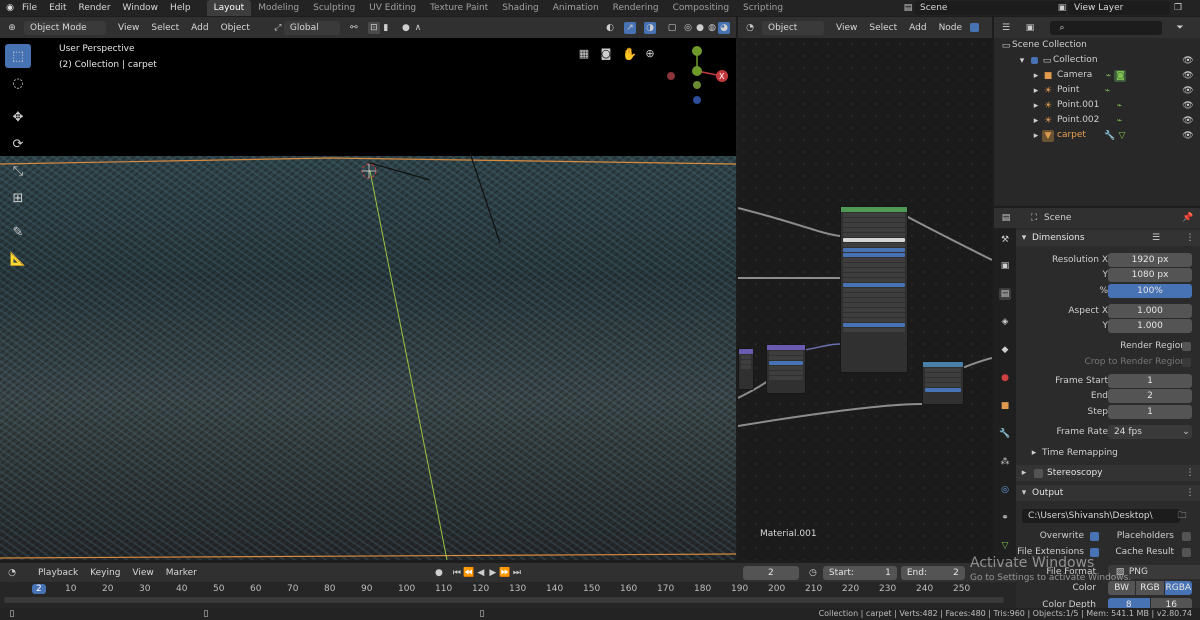  What do you see at coordinates (917, 28) in the screenshot?
I see `node-menu-add: Add` at bounding box center [917, 28].